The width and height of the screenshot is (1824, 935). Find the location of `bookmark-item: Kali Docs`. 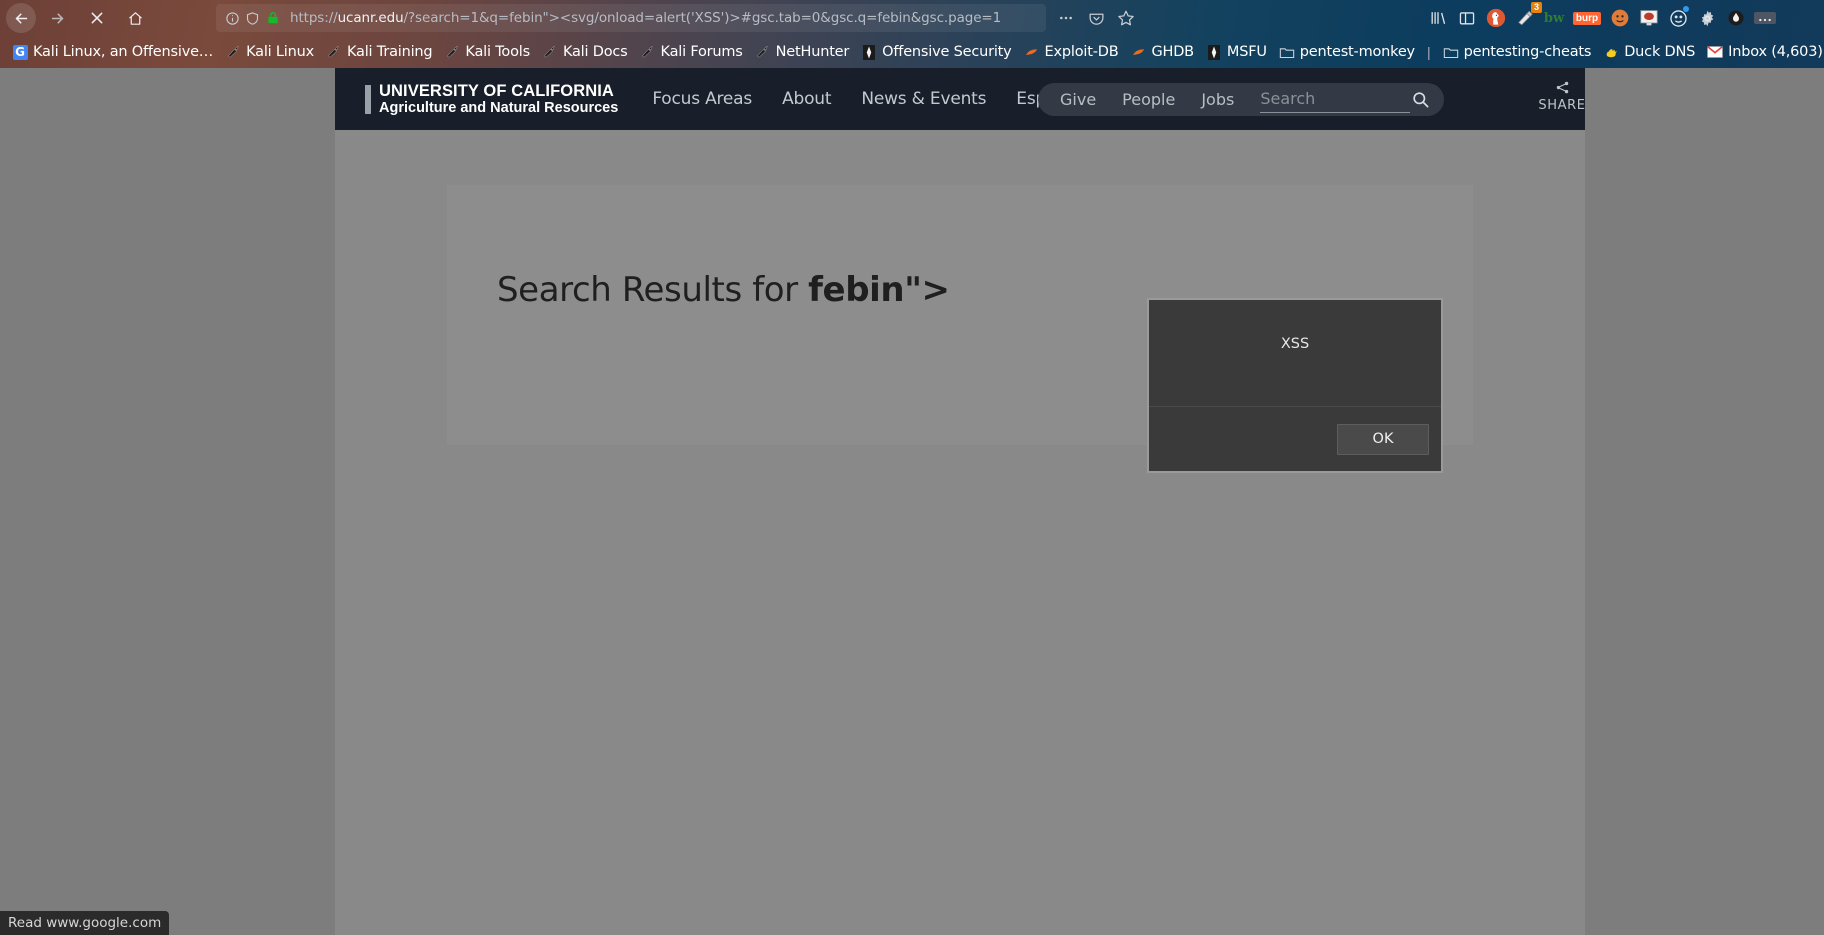

bookmark-item: Kali Docs is located at coordinates (585, 52).